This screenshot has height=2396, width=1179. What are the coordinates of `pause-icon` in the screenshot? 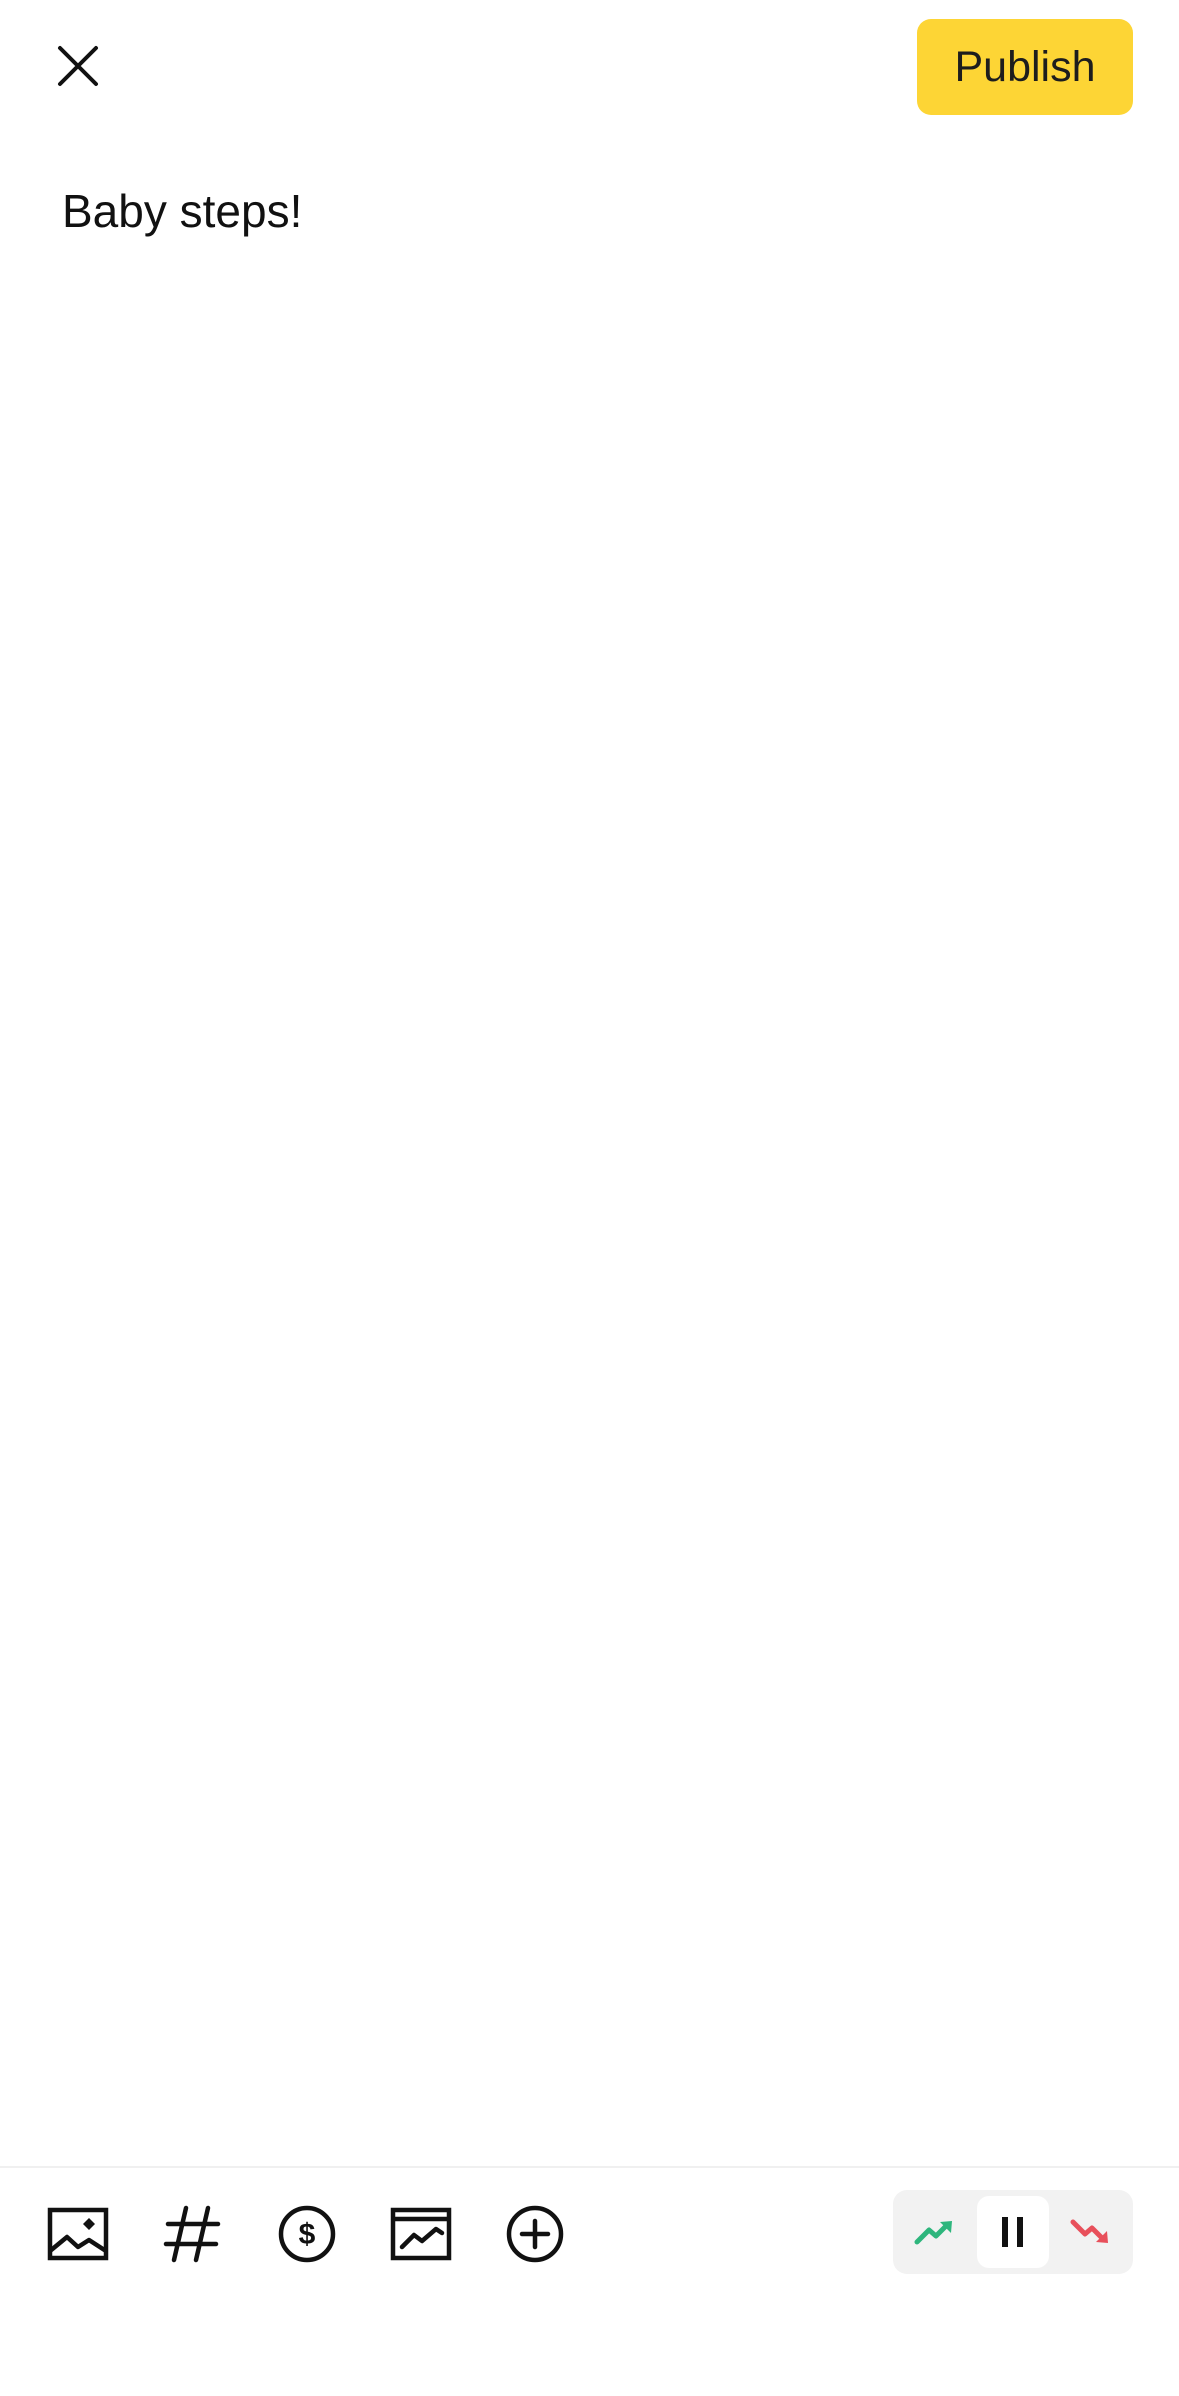 It's located at (1012, 2232).